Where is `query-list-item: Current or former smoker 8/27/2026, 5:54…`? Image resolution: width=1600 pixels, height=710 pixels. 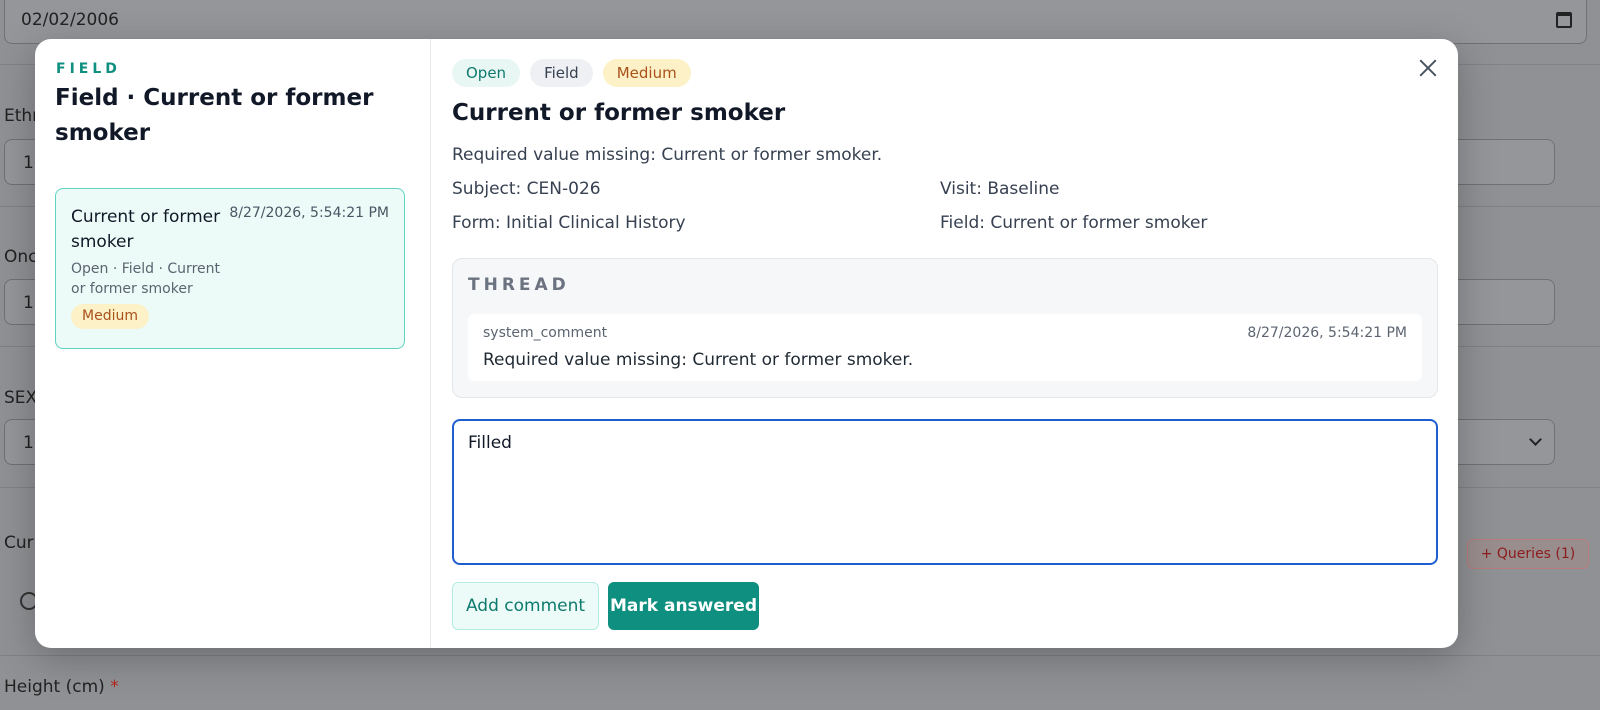 query-list-item: Current or former smoker 8/27/2026, 5:54… is located at coordinates (230, 268).